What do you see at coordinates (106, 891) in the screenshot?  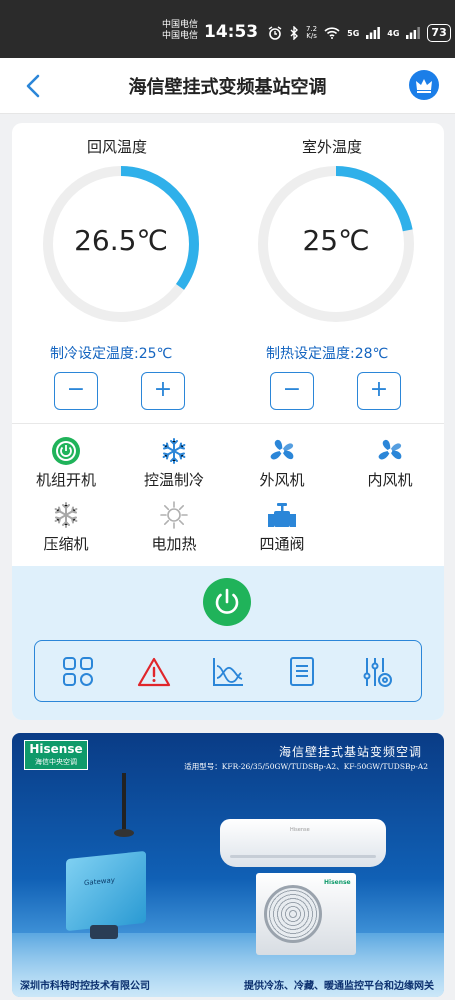 I see `gateway-device-image: Gateway` at bounding box center [106, 891].